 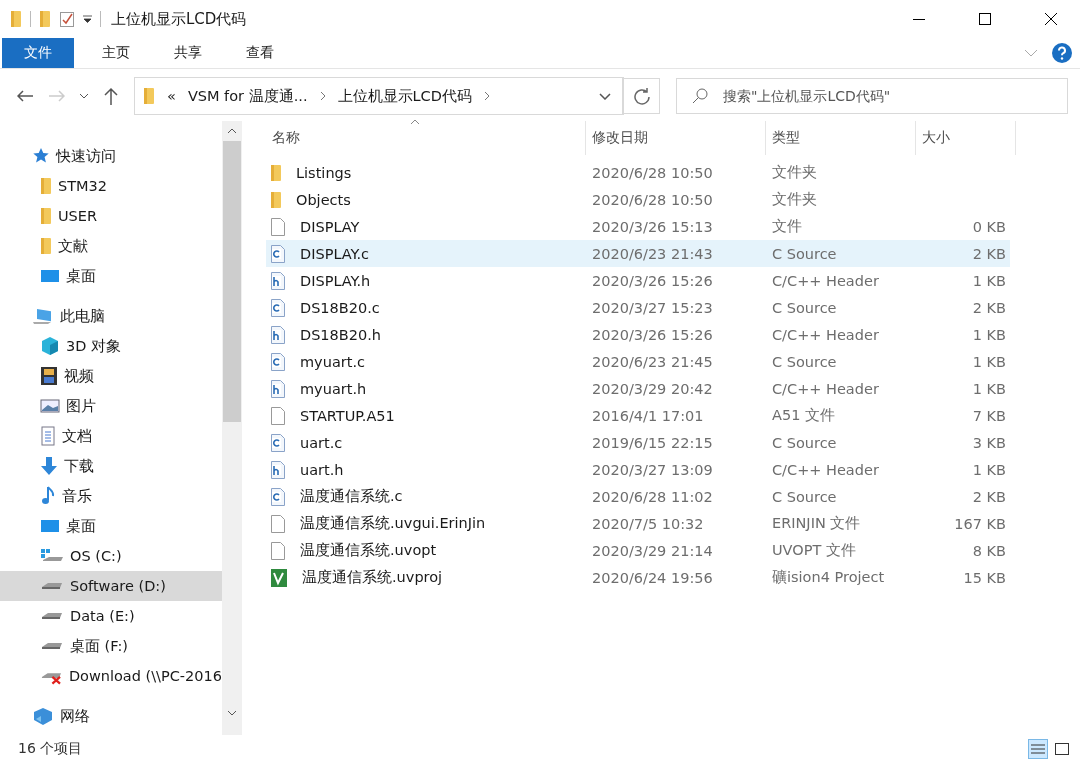 I want to click on minimize-icon, so click(x=919, y=19).